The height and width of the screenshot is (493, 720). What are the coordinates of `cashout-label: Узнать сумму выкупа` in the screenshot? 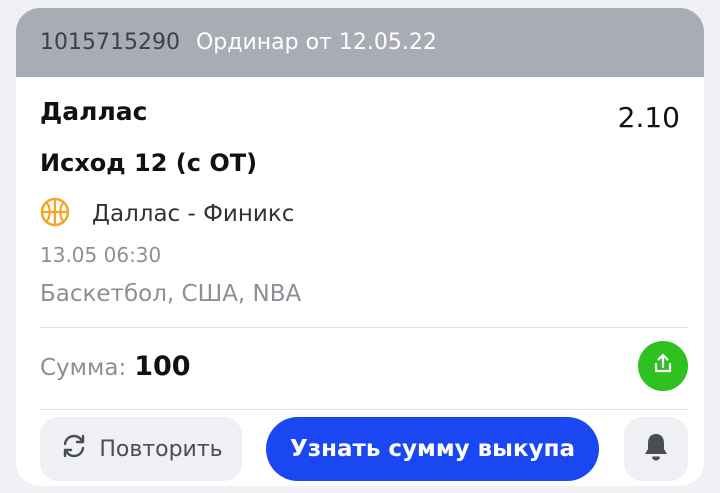 It's located at (432, 449).